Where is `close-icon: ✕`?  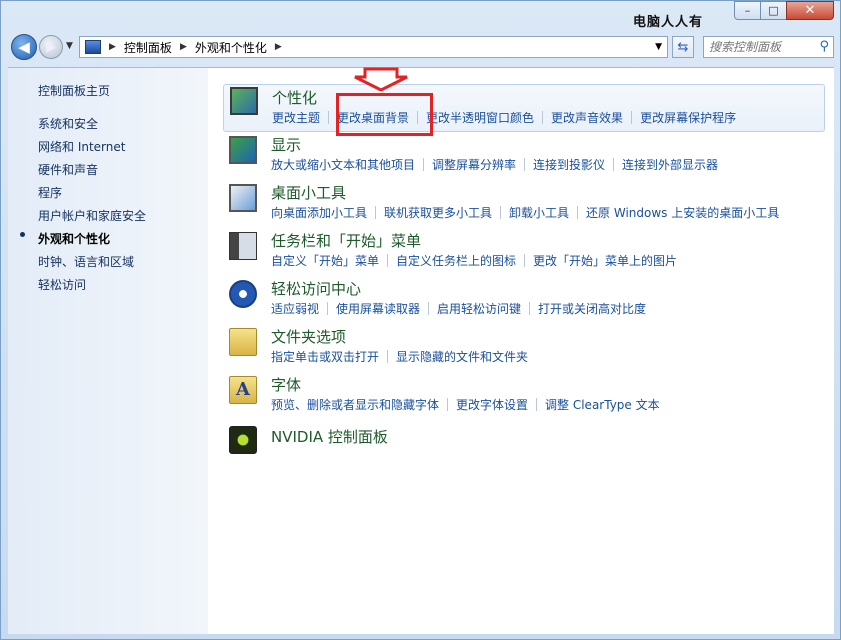 close-icon: ✕ is located at coordinates (810, 10).